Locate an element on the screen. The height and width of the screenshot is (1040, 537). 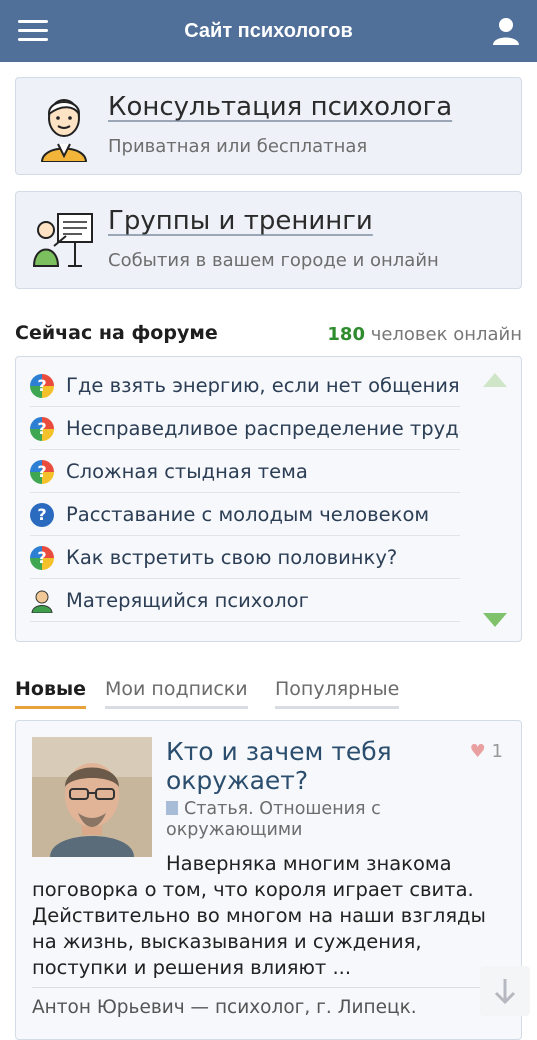
tab-subscriptions: Мои подписки is located at coordinates (176, 693).